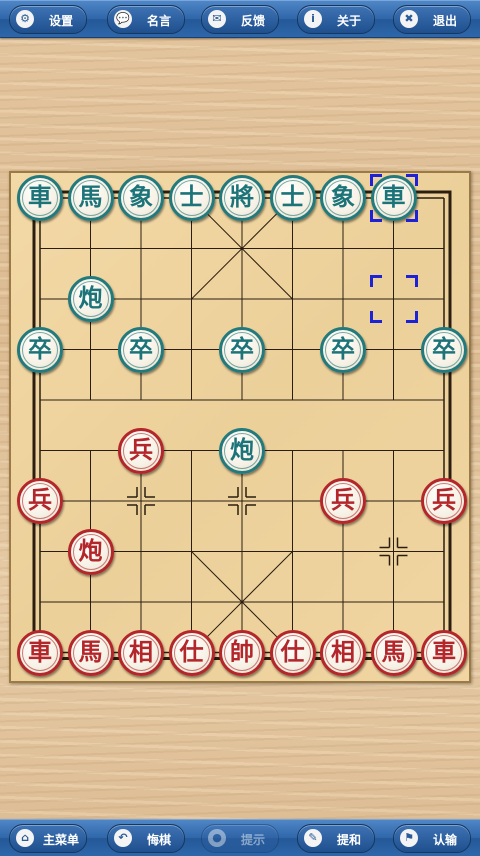  Describe the element at coordinates (313, 838) in the screenshot. I see `pencil-icon: ✎` at that location.